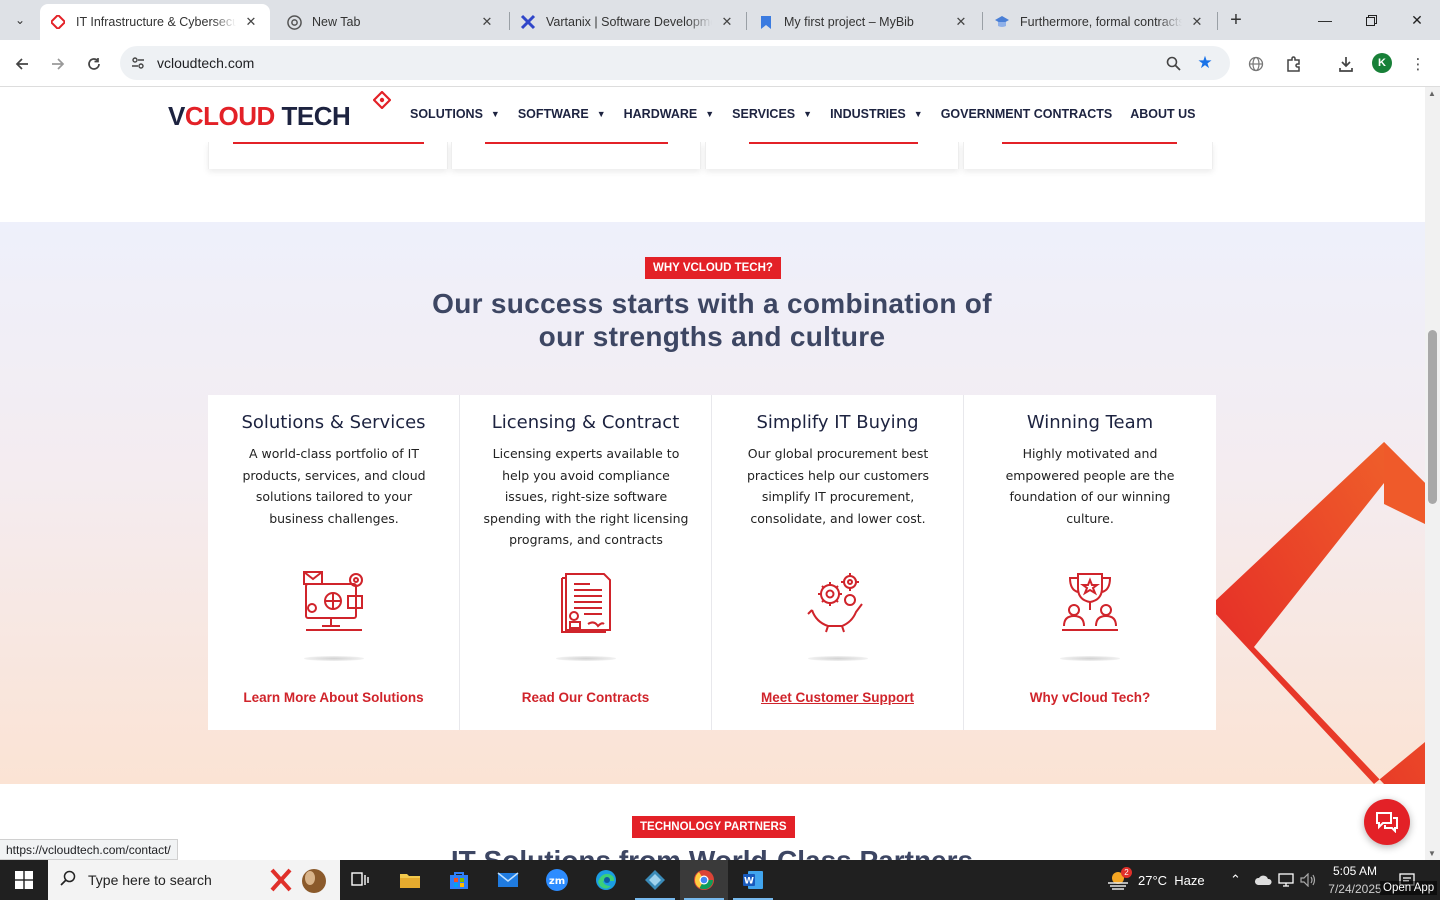  Describe the element at coordinates (1027, 114) in the screenshot. I see `menu-government-contracts: GOVERNMENT CONTRACTS` at that location.